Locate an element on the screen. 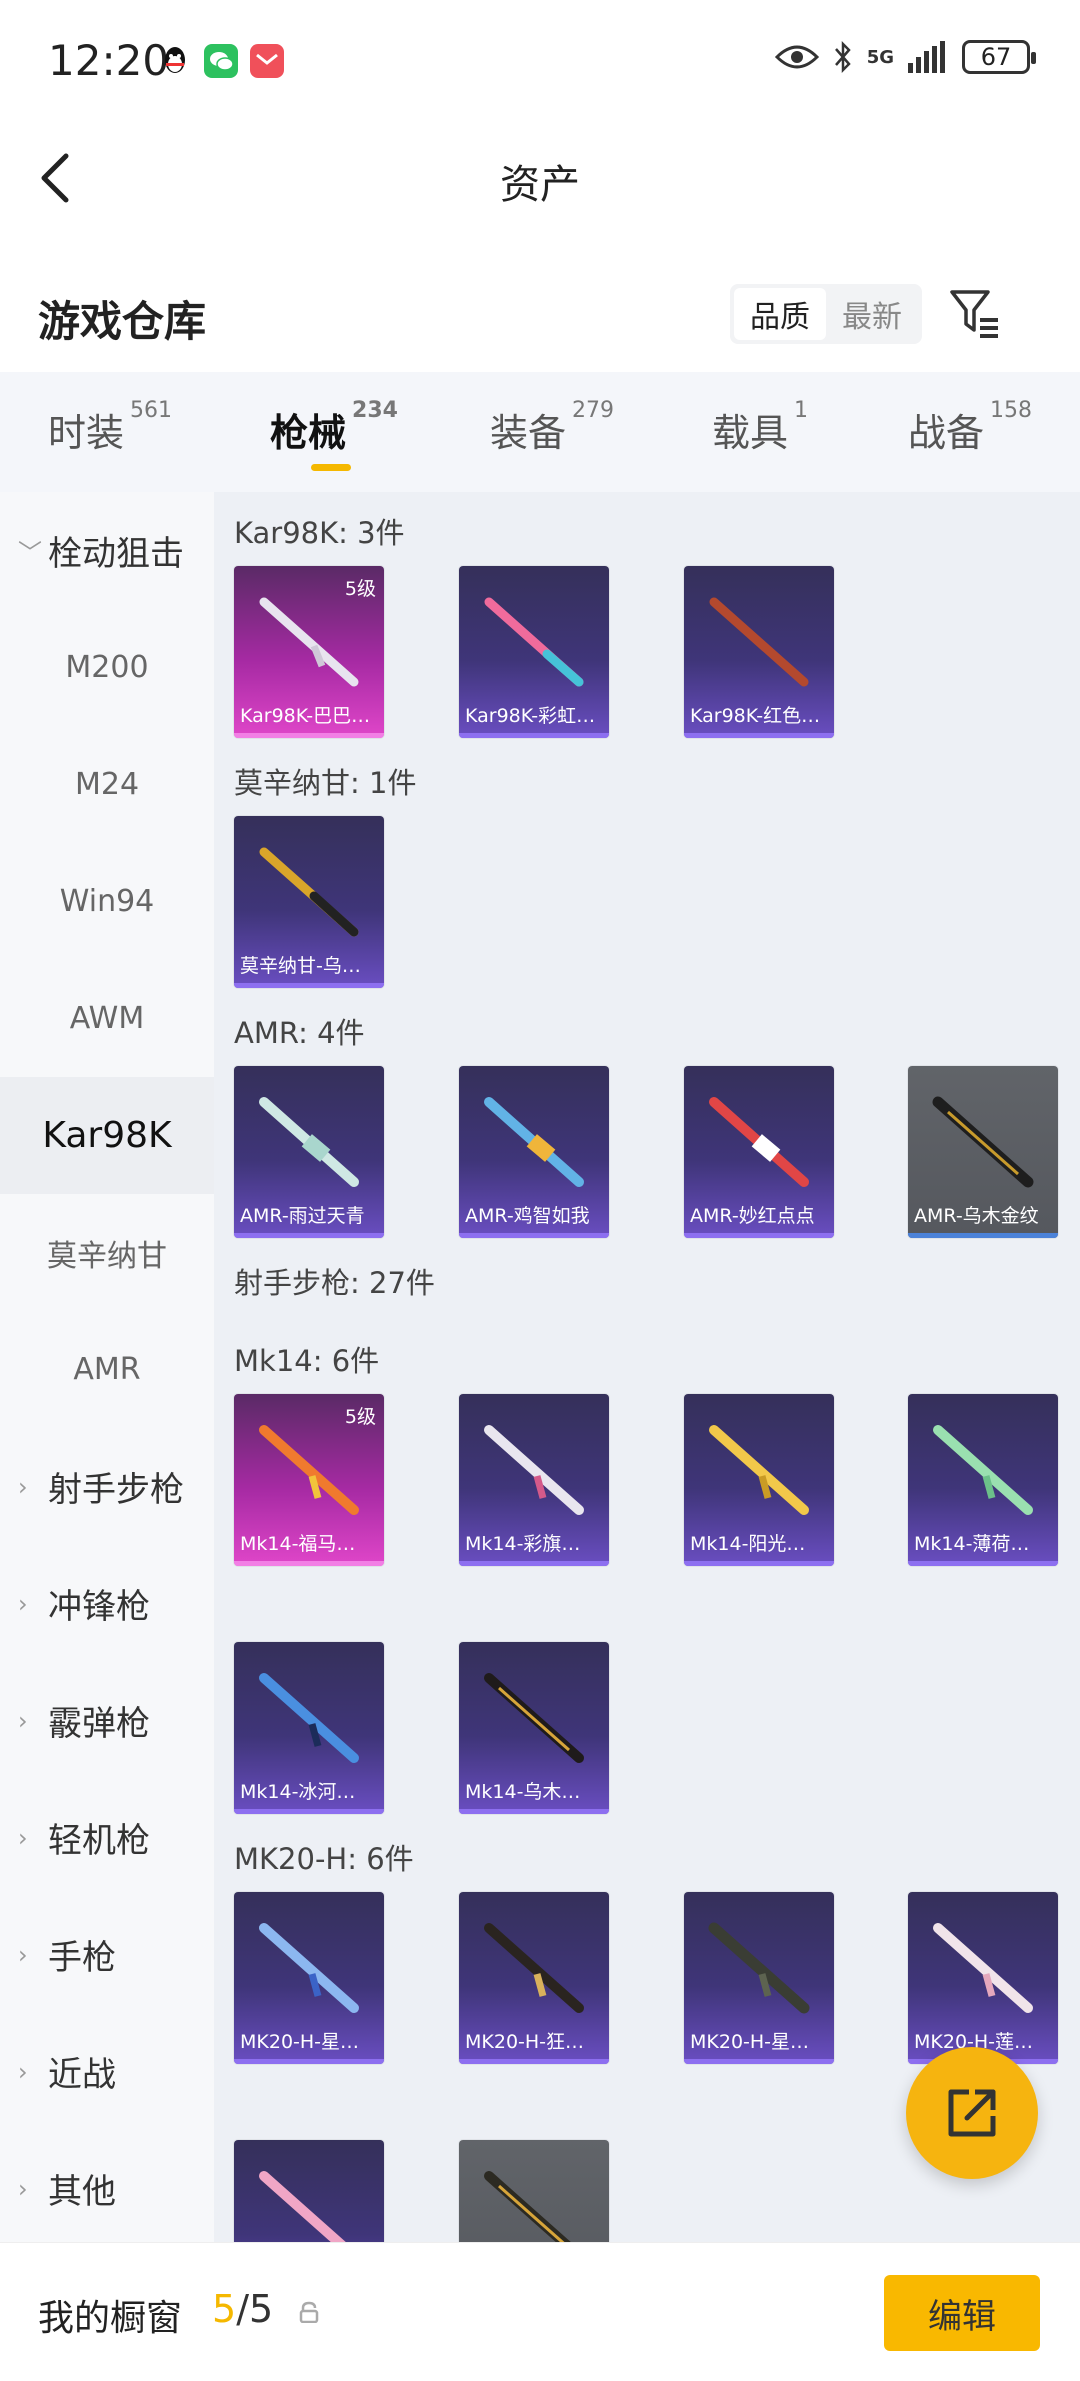 Image resolution: width=1080 pixels, height=2381 pixels. weapon-card: AMR-鸡智如我 is located at coordinates (534, 1152).